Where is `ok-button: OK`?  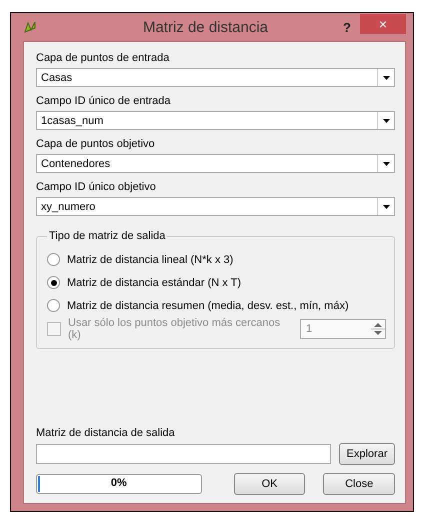 ok-button: OK is located at coordinates (270, 484).